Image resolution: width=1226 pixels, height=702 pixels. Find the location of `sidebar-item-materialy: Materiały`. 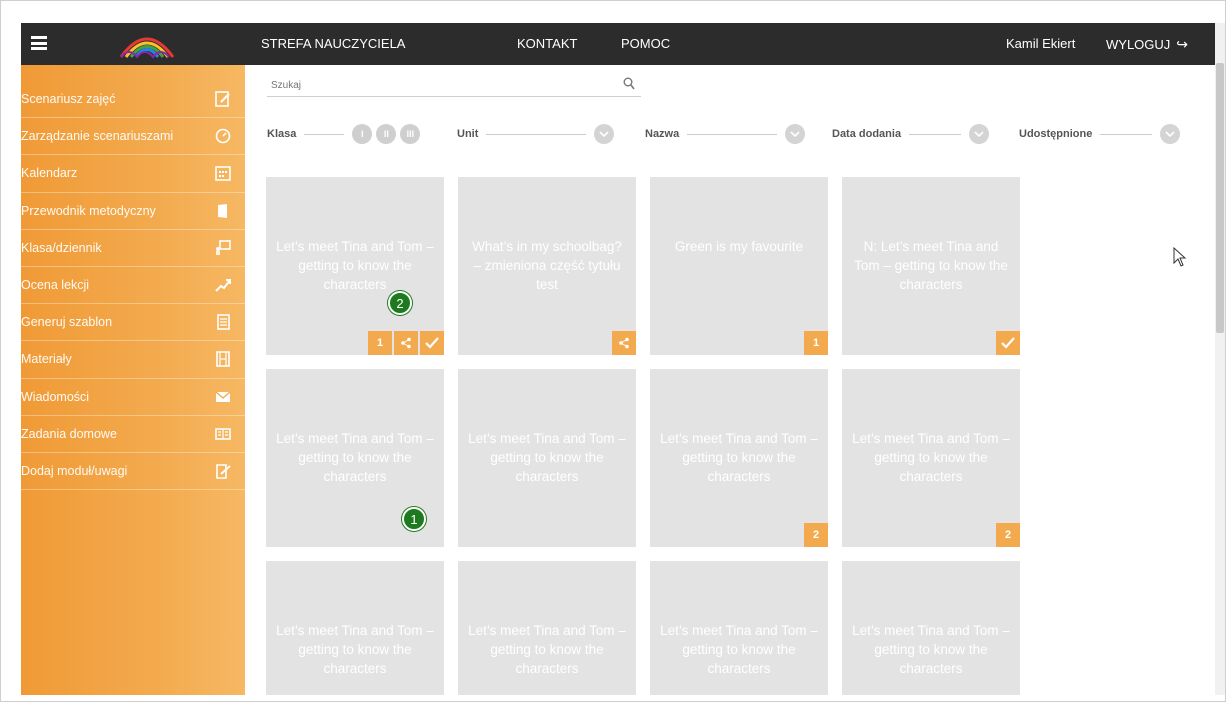

sidebar-item-materialy: Materiały is located at coordinates (133, 360).